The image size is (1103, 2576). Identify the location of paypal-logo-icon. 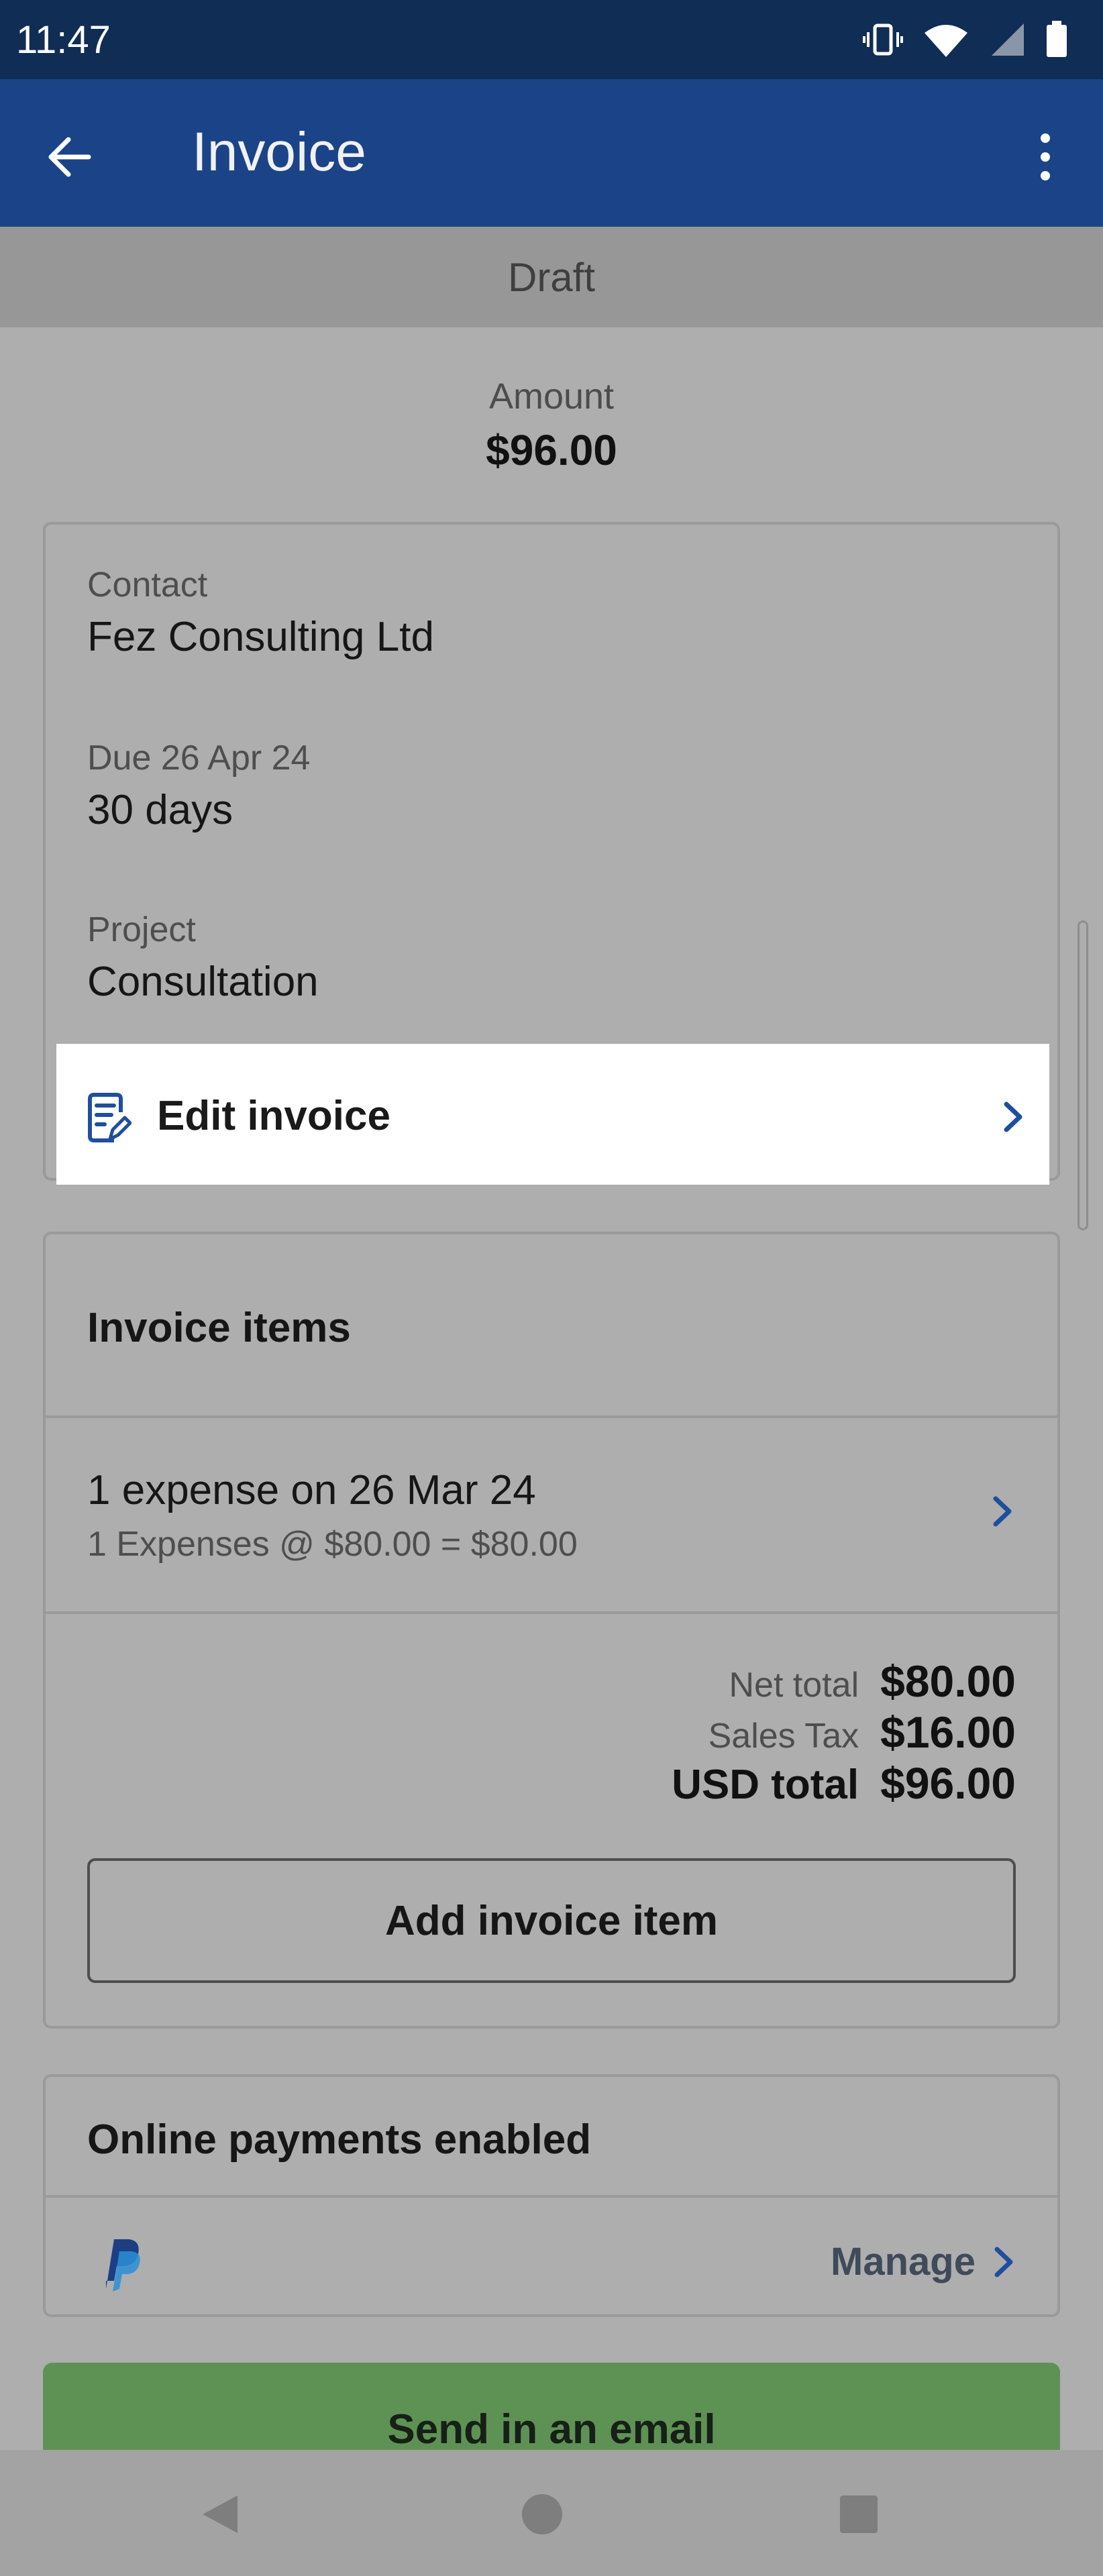
(123, 2265).